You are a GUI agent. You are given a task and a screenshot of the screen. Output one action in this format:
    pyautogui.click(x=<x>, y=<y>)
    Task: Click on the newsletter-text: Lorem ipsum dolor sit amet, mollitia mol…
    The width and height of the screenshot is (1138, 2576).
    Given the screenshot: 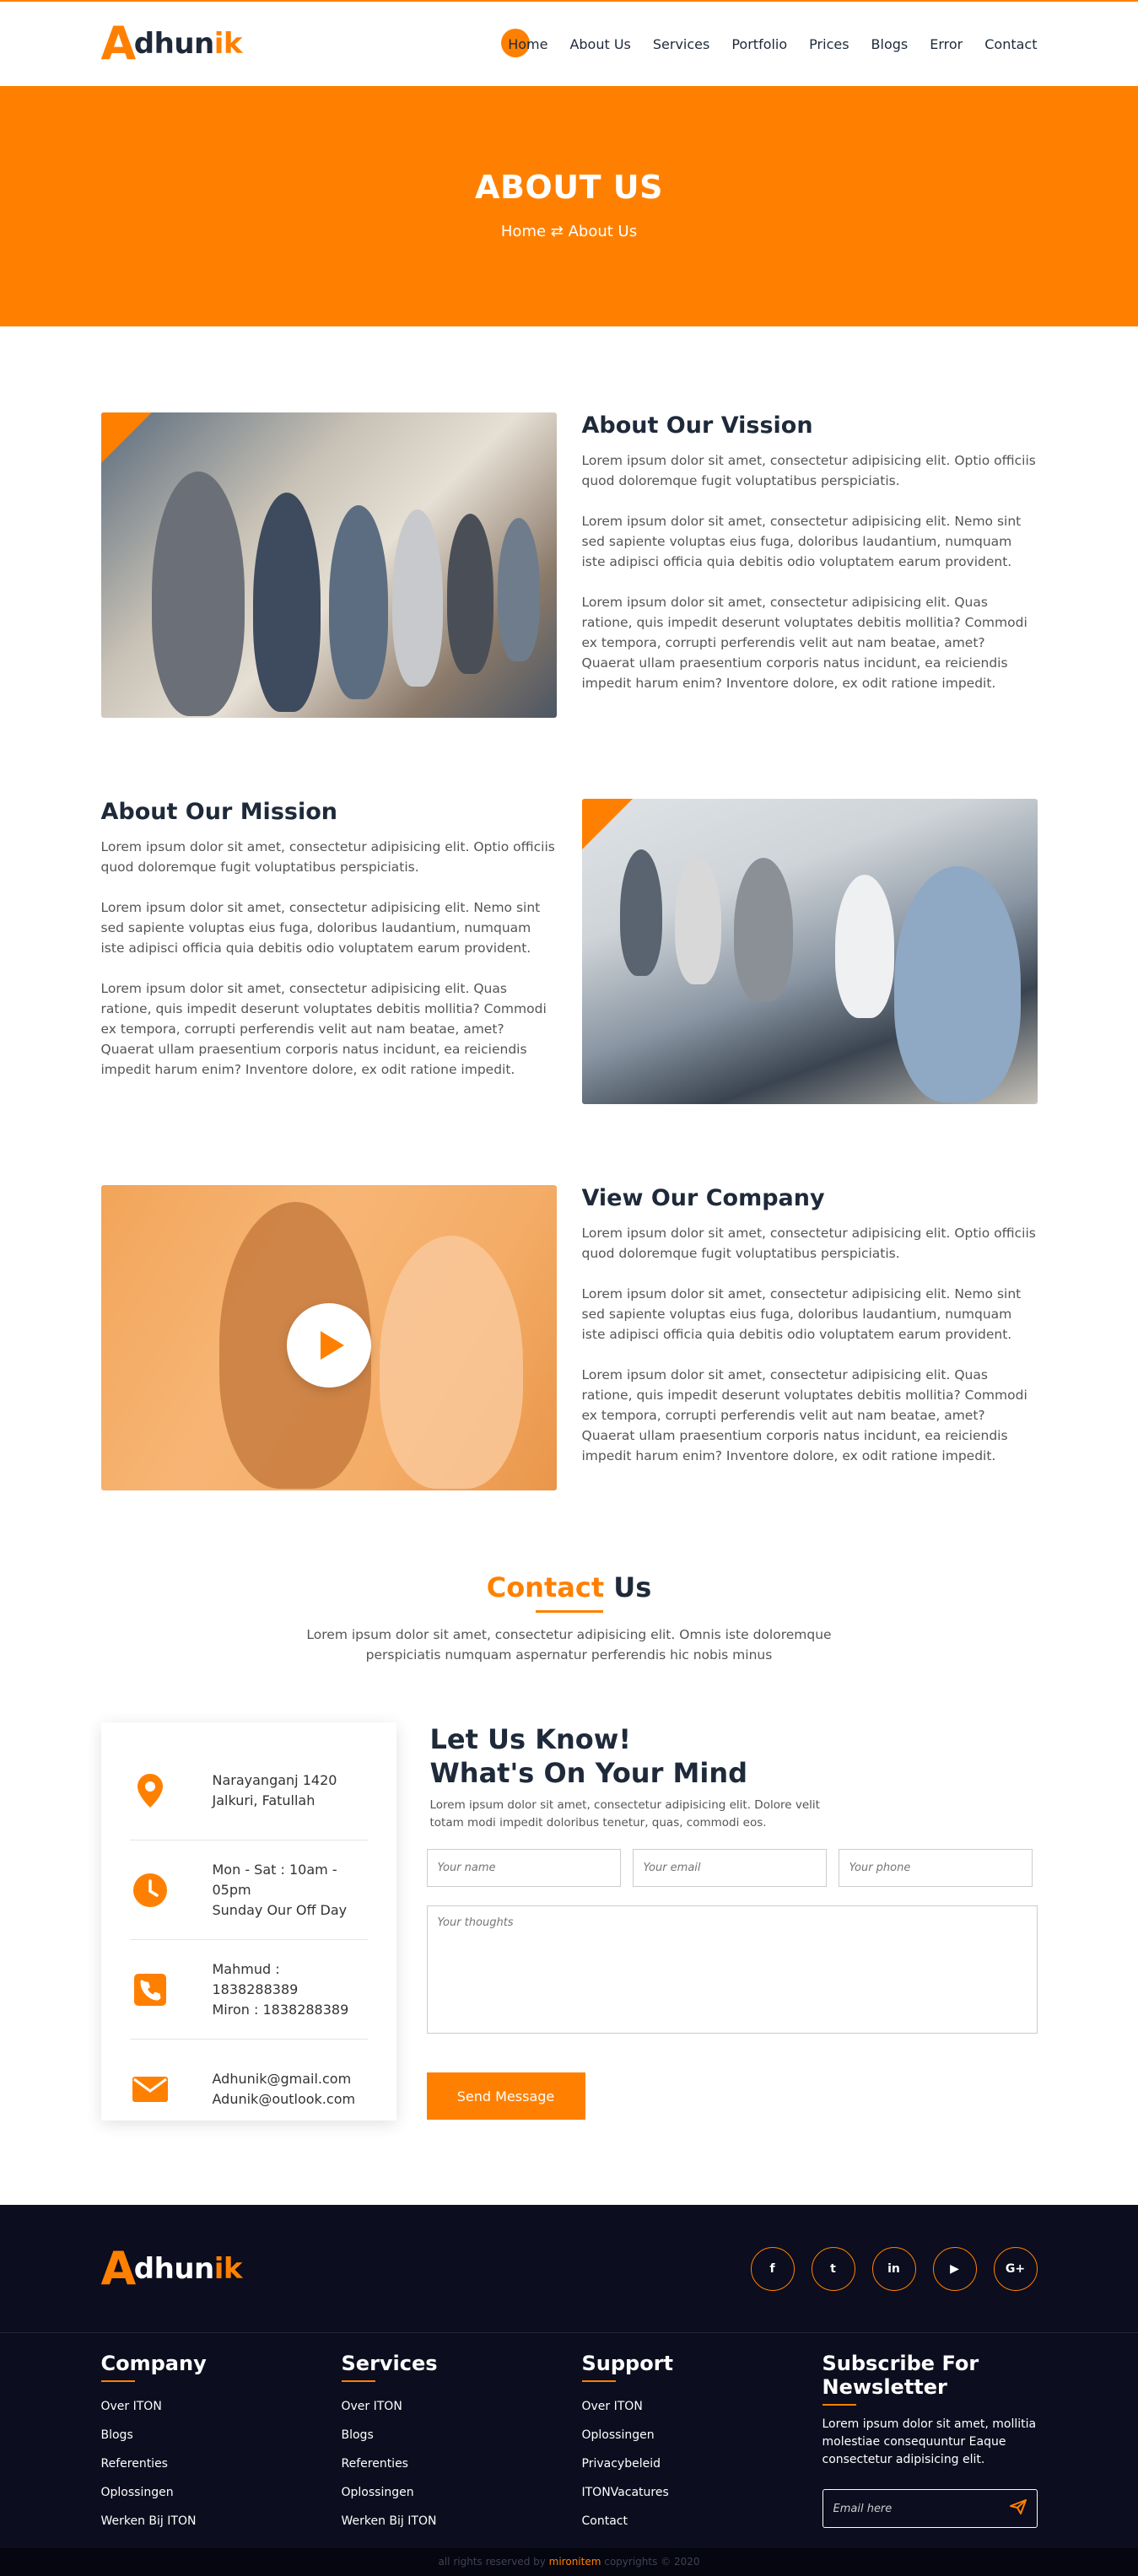 What is the action you would take?
    pyautogui.click(x=929, y=2441)
    